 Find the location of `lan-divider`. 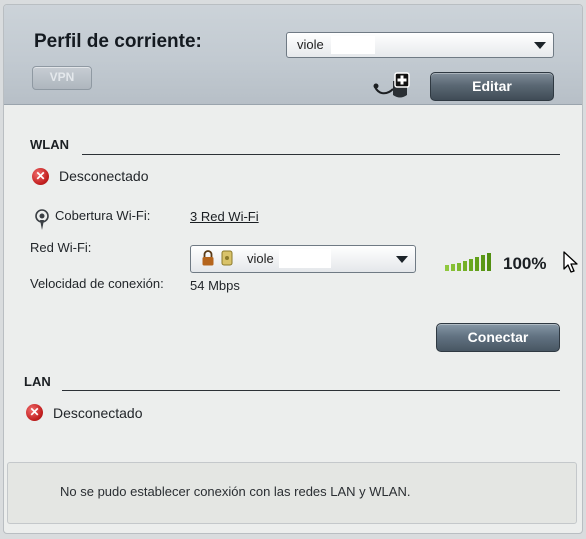

lan-divider is located at coordinates (311, 390).